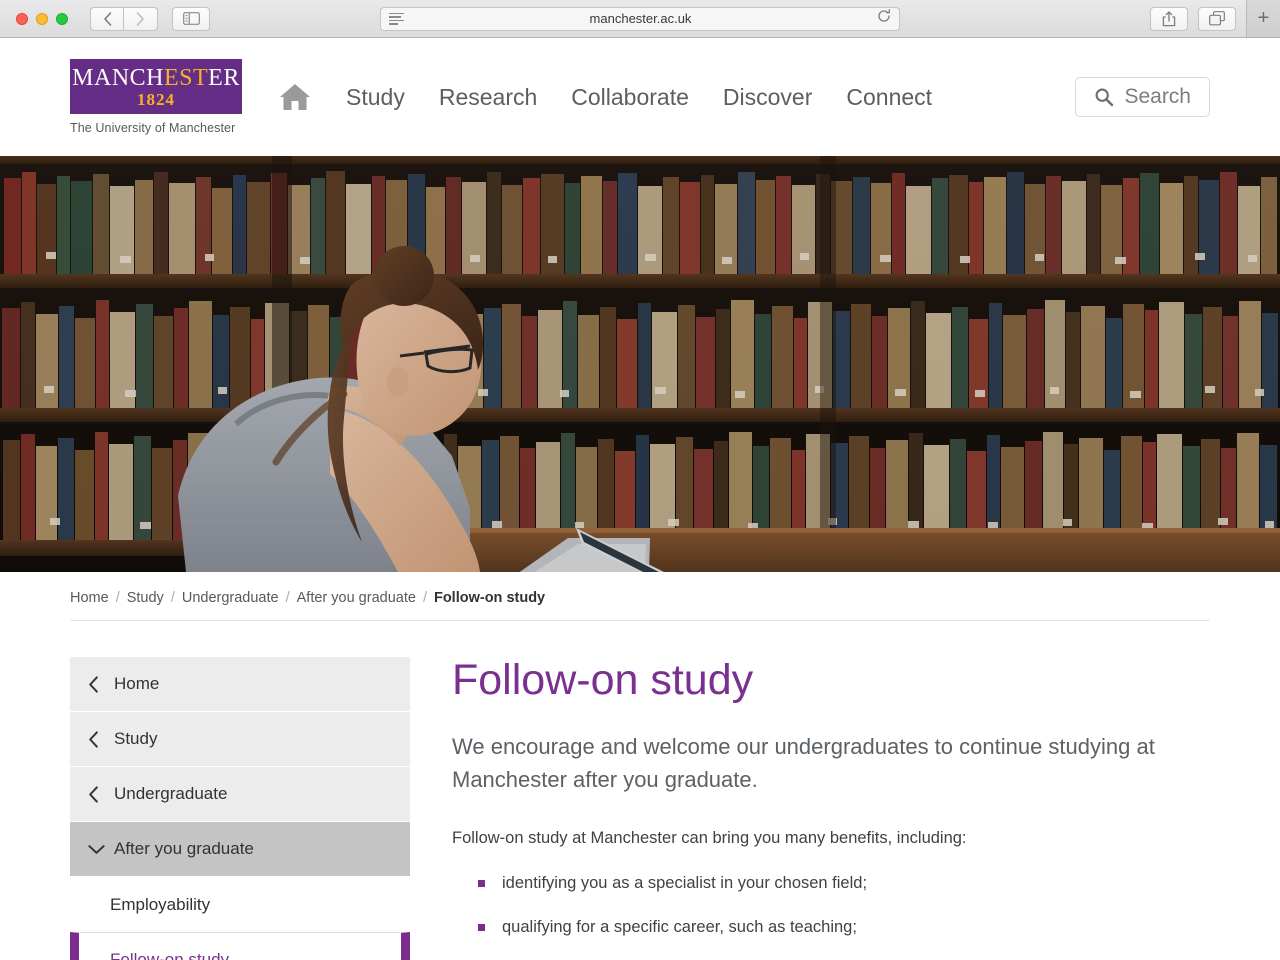  Describe the element at coordinates (240, 794) in the screenshot. I see `sidebar-item-undergraduate: Undergraduate` at that location.